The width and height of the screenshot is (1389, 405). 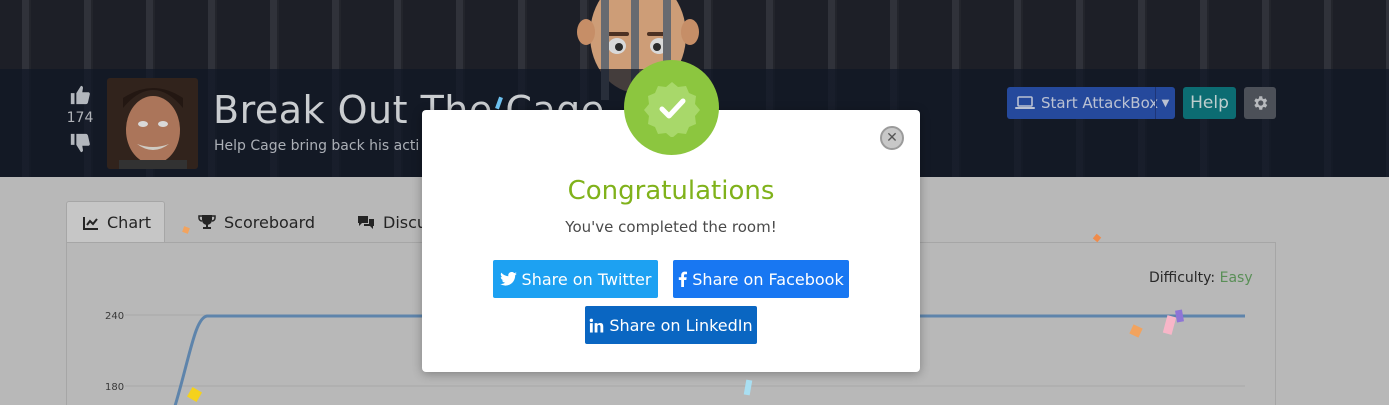 What do you see at coordinates (683, 279) in the screenshot?
I see `facebook-icon` at bounding box center [683, 279].